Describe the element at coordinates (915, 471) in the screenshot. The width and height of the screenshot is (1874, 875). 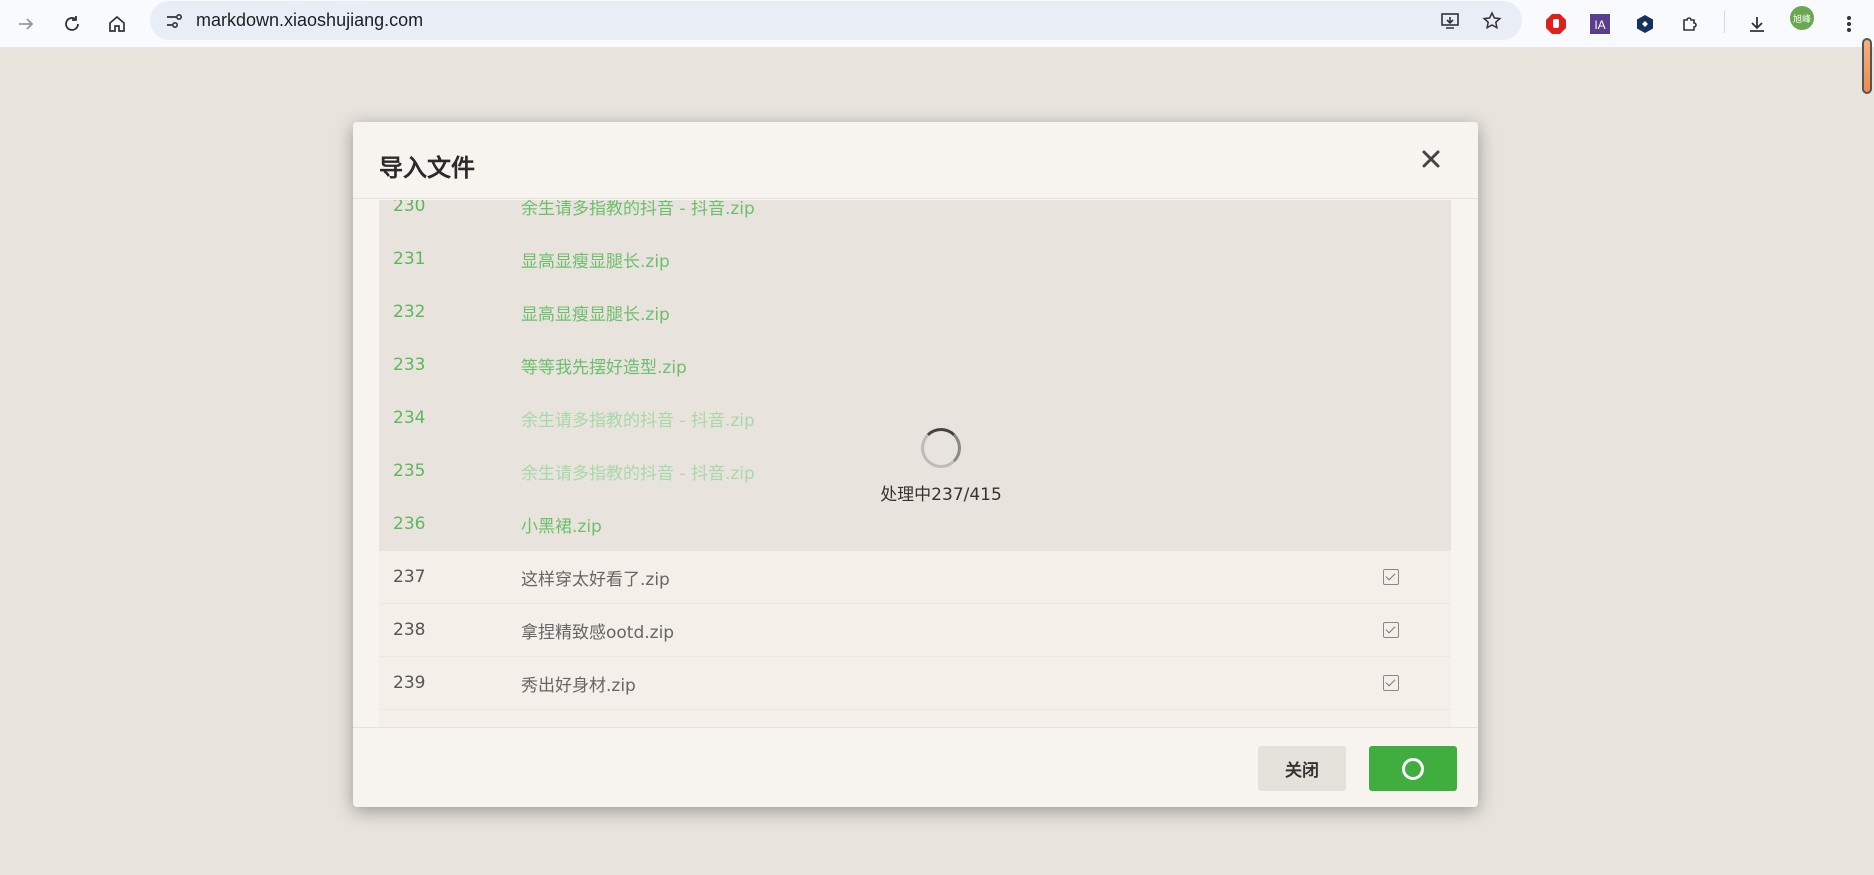
I see `table-row: 235 余生请多指教的抖音 - 抖音.zip` at that location.